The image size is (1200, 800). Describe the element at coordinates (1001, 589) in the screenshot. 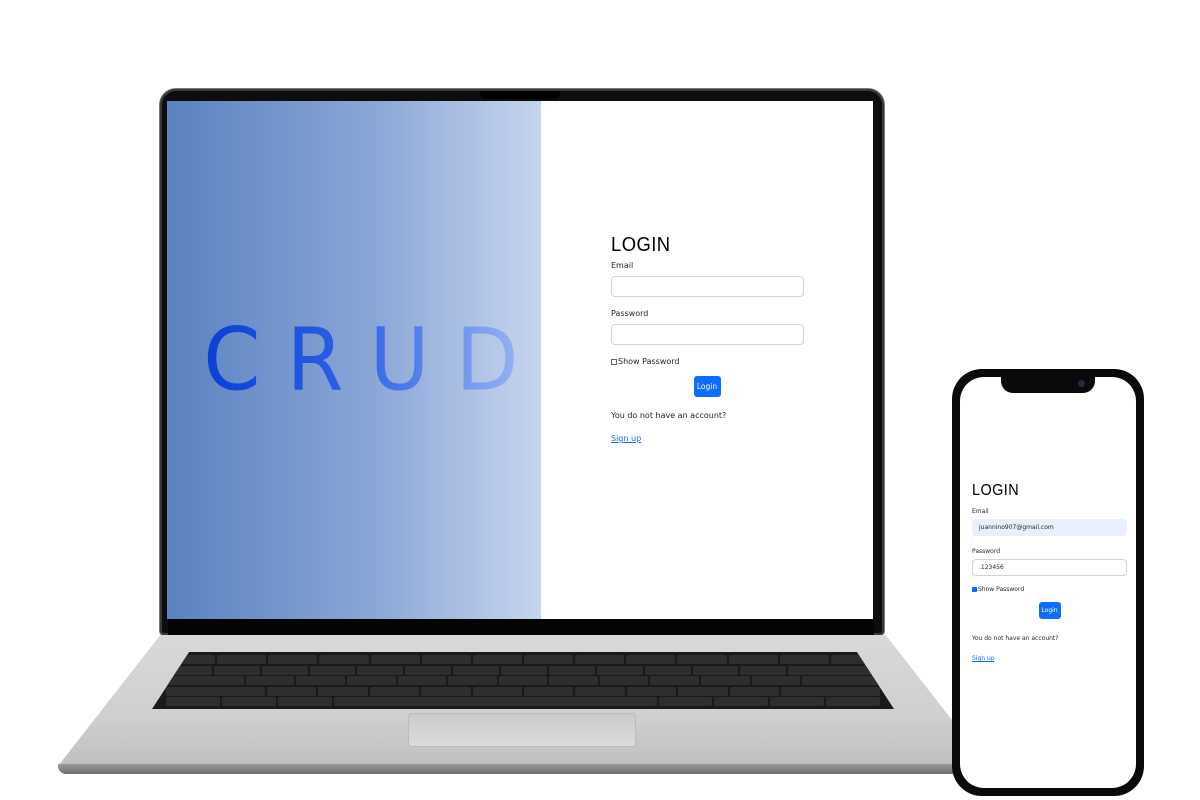

I see `phone-show-password-label: Show Password` at that location.